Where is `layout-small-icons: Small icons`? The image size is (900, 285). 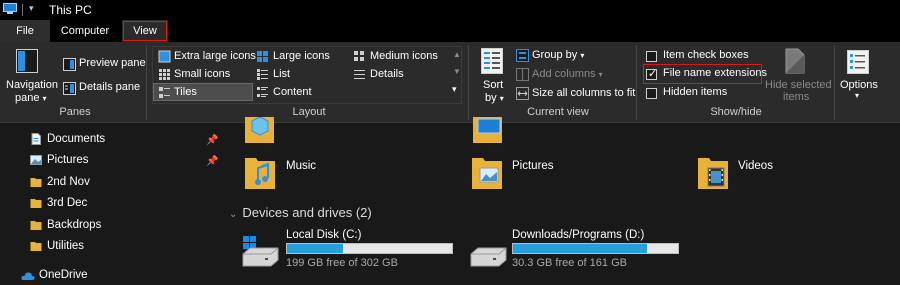
layout-small-icons: Small icons is located at coordinates (202, 74).